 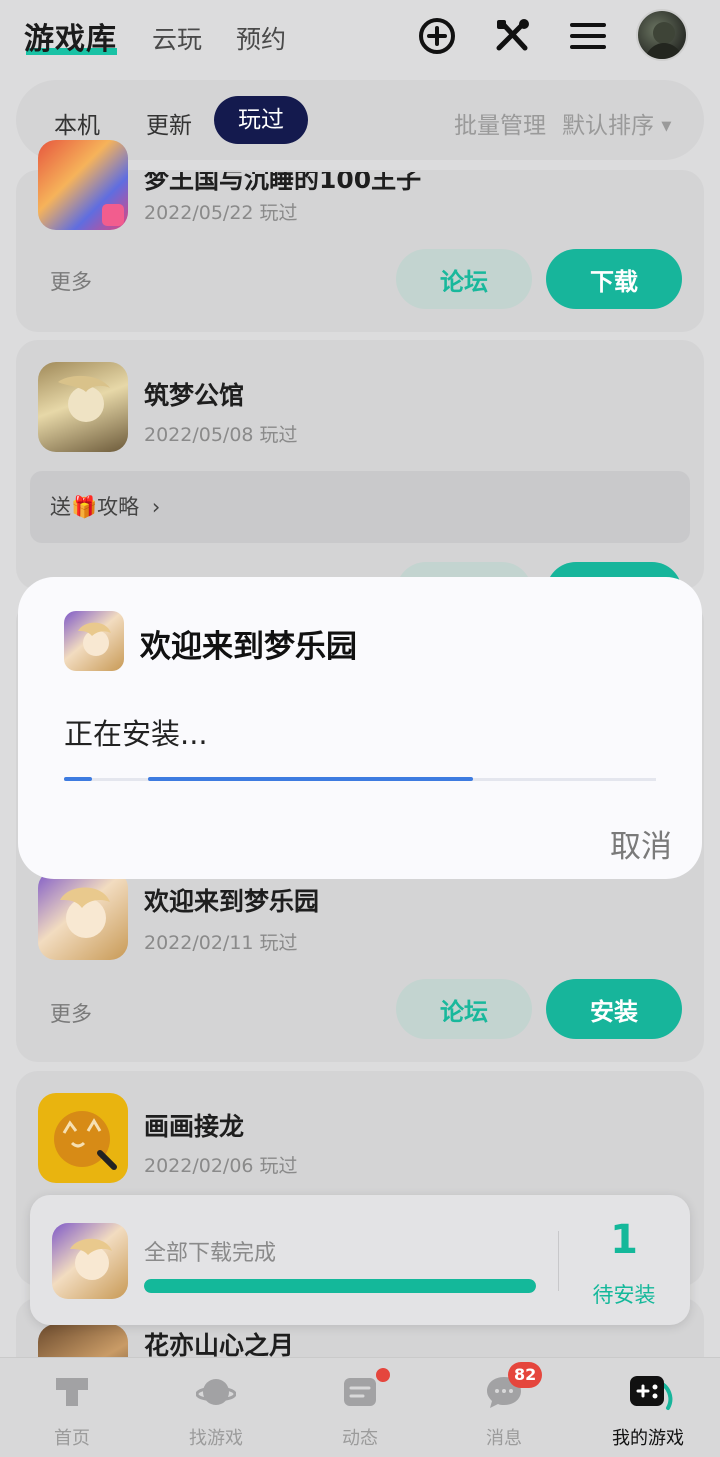 What do you see at coordinates (70, 36) in the screenshot?
I see `brand-title: 游戏库` at bounding box center [70, 36].